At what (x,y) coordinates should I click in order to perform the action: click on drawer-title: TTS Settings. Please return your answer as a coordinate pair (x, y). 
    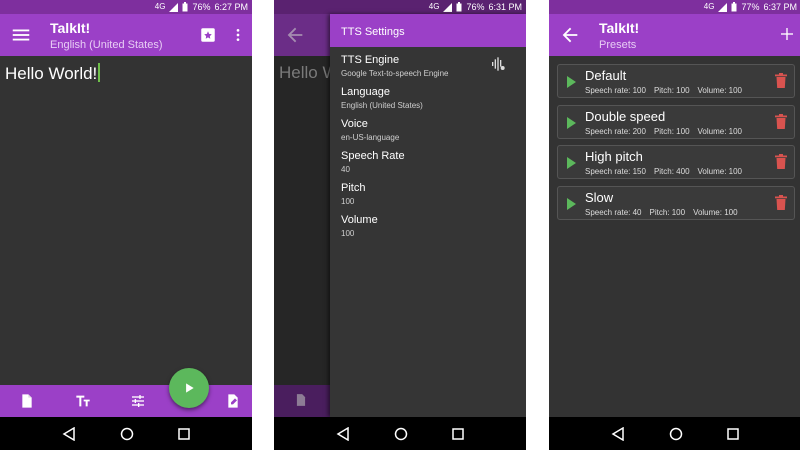
    Looking at the image, I should click on (428, 30).